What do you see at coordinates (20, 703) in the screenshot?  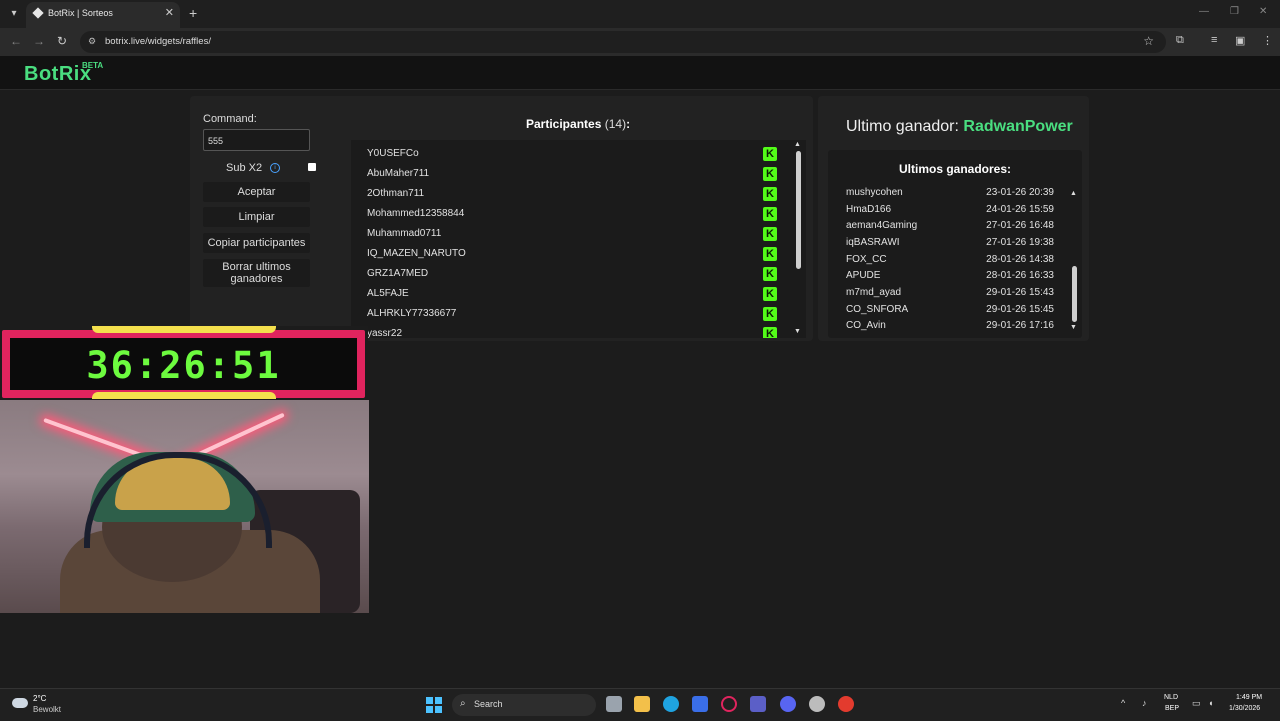 I see `cloud-icon` at bounding box center [20, 703].